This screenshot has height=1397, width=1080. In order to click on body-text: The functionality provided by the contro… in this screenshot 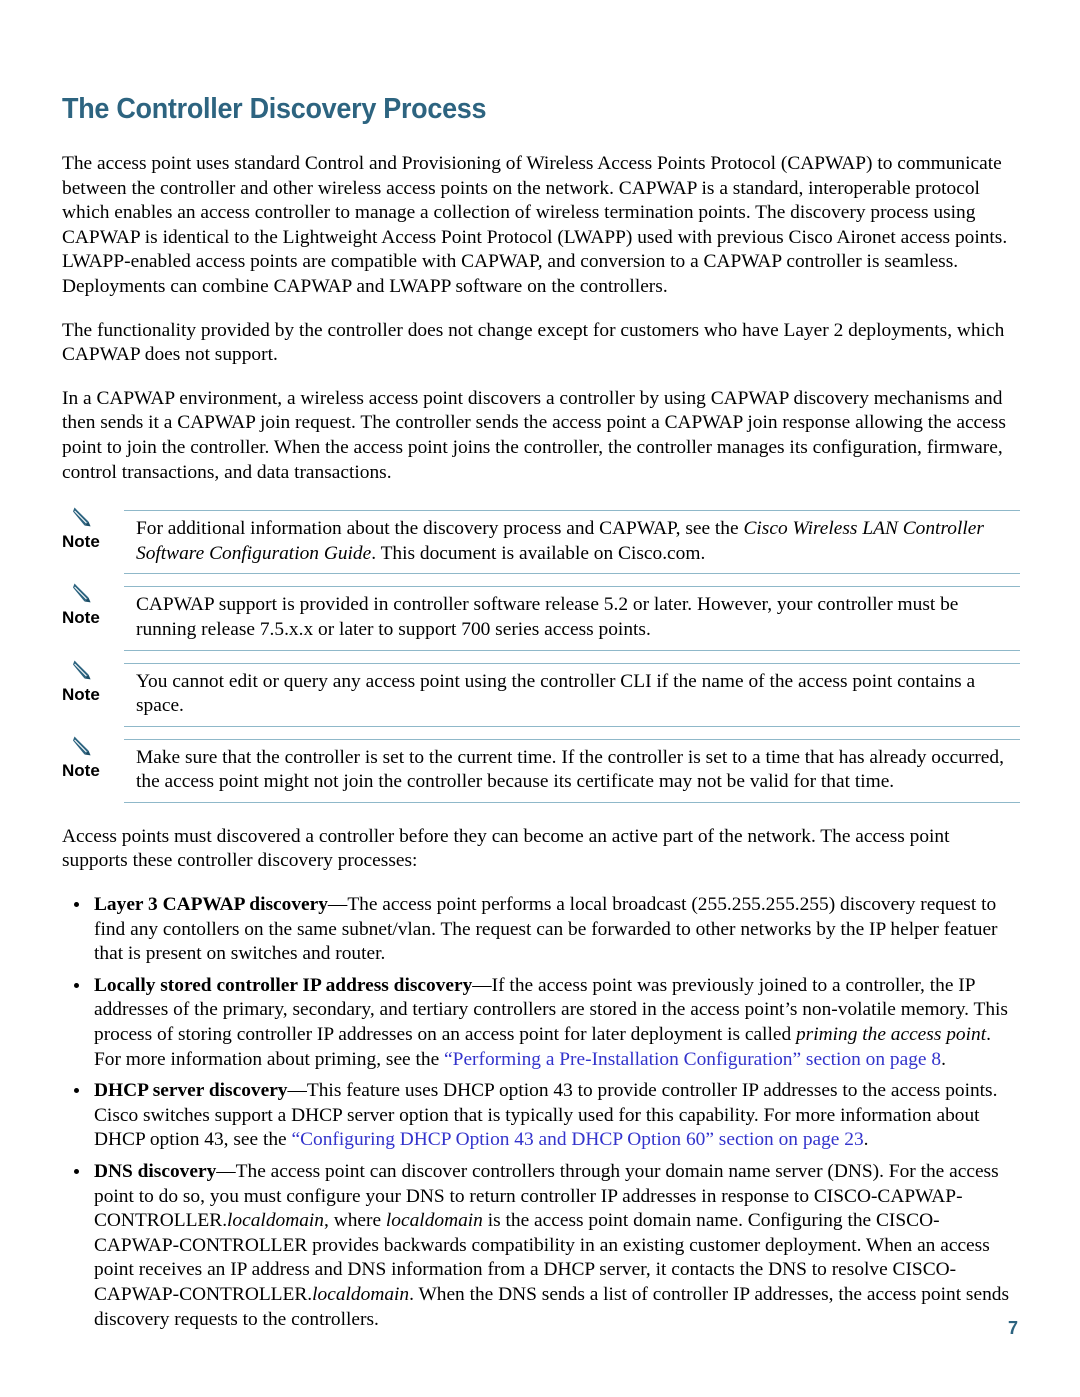, I will do `click(533, 342)`.